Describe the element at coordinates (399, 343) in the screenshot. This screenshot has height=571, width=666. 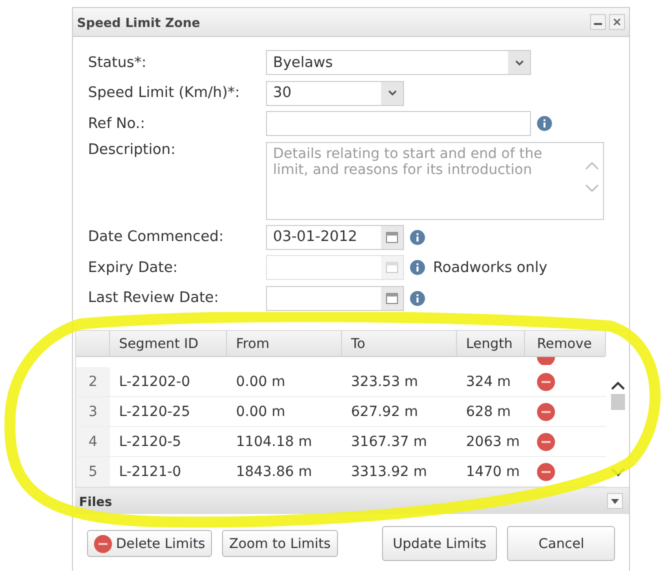
I see `column-header: To` at that location.